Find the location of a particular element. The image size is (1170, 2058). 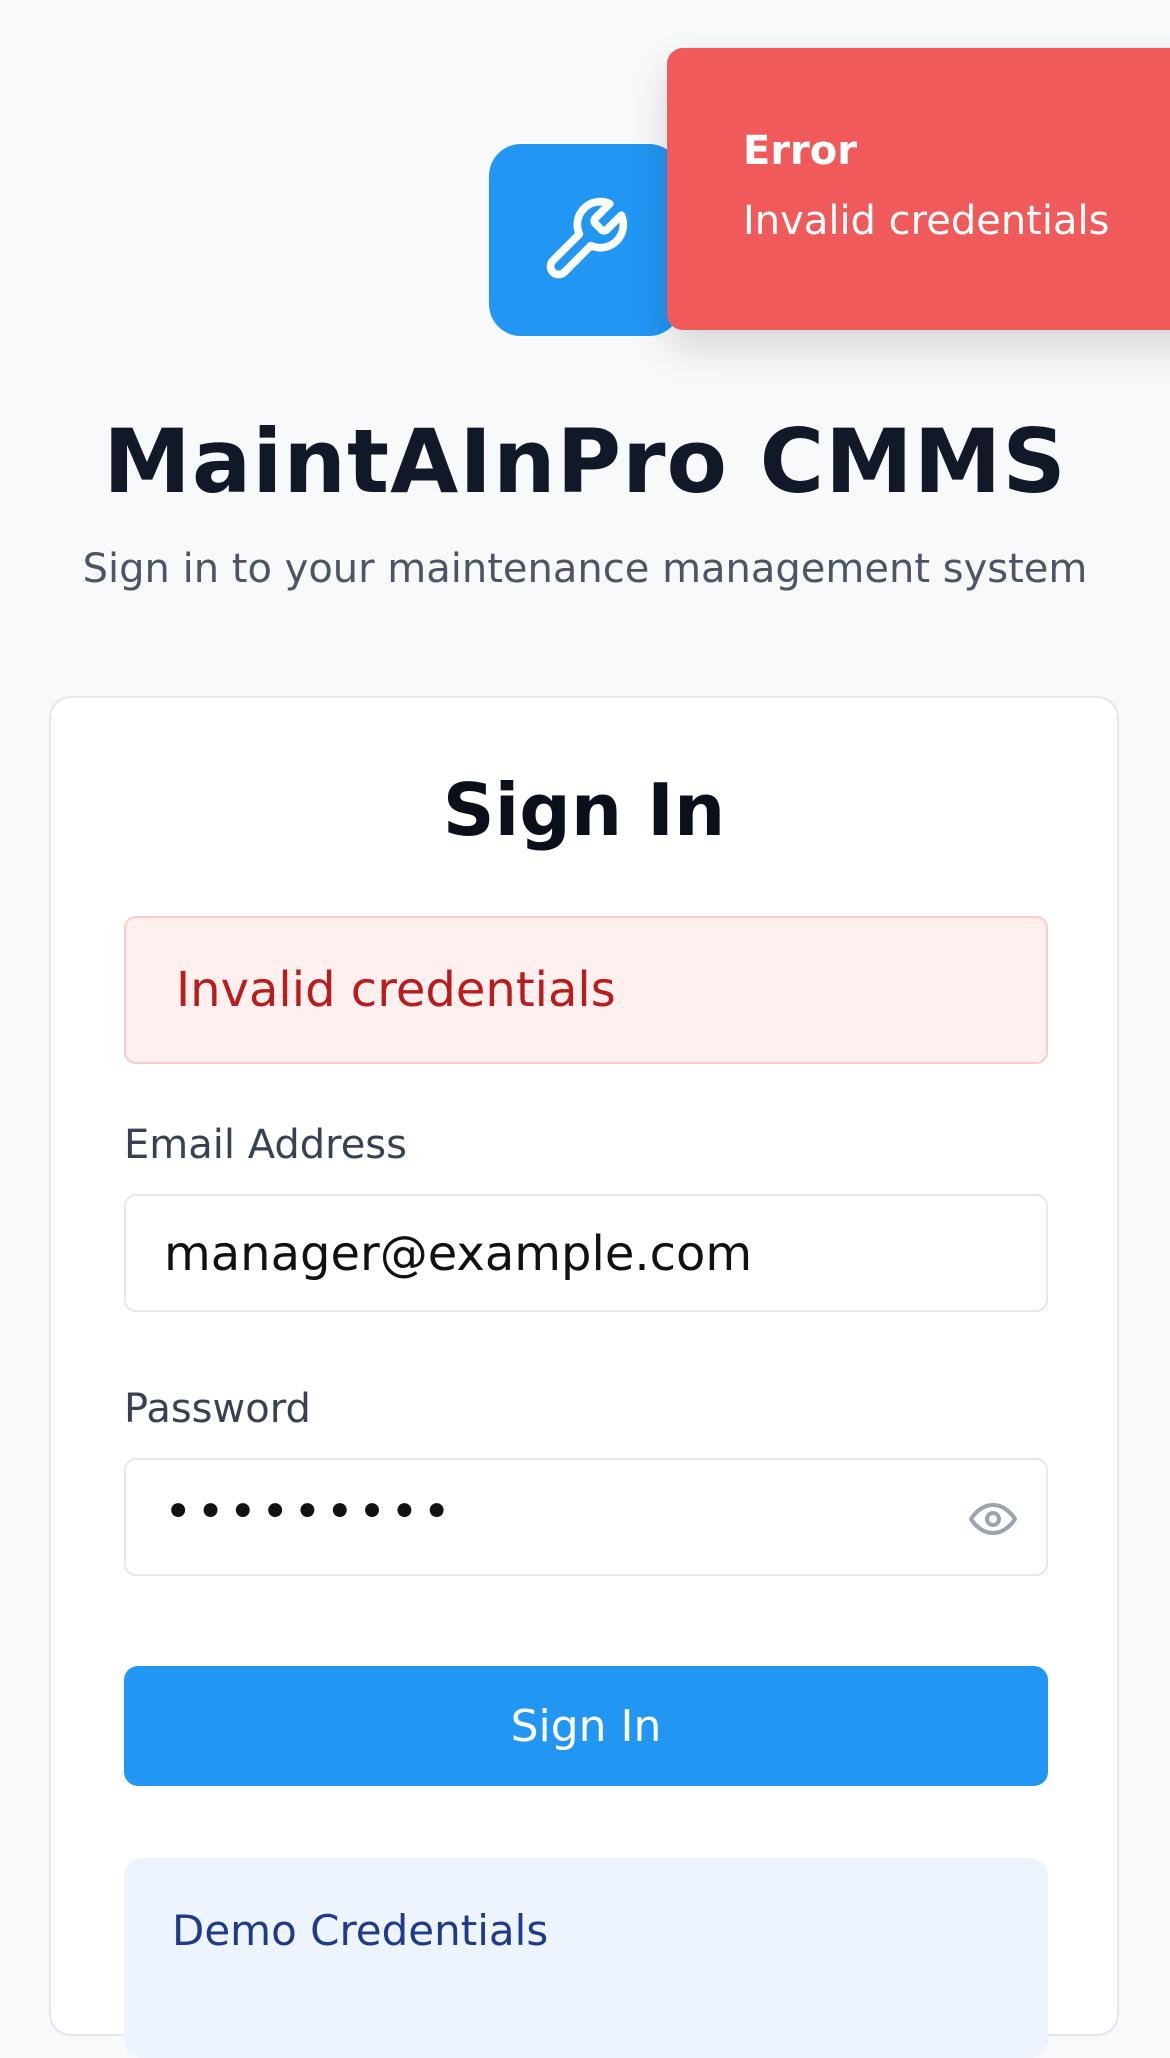

email-value: manager@example.com is located at coordinates (458, 1254).